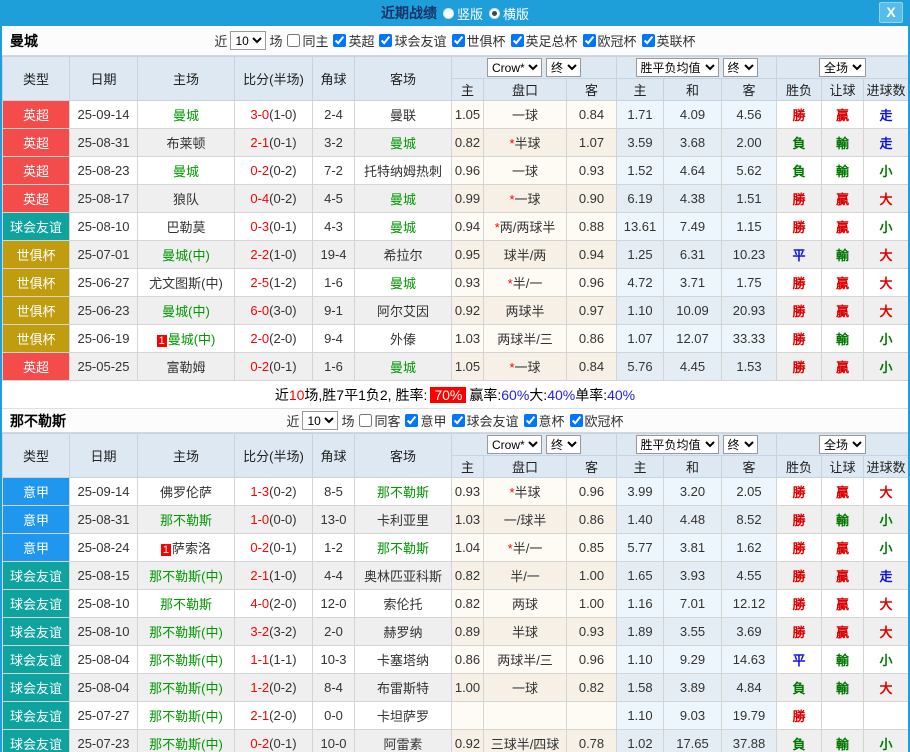  Describe the element at coordinates (476, 40) in the screenshot. I see `league-checkbox-世俱杯: 世俱杯` at that location.